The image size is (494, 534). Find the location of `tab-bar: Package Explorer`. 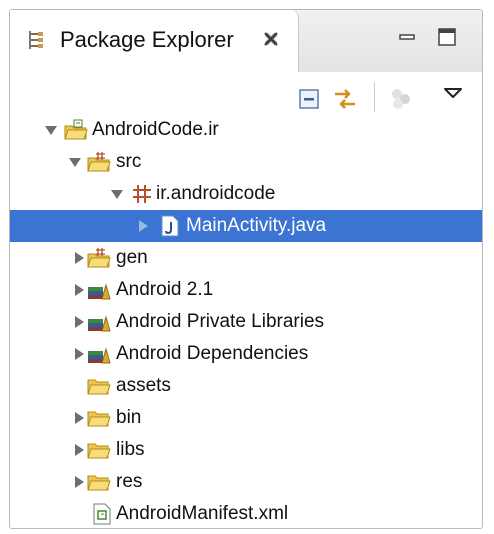

tab-bar: Package Explorer is located at coordinates (246, 41).